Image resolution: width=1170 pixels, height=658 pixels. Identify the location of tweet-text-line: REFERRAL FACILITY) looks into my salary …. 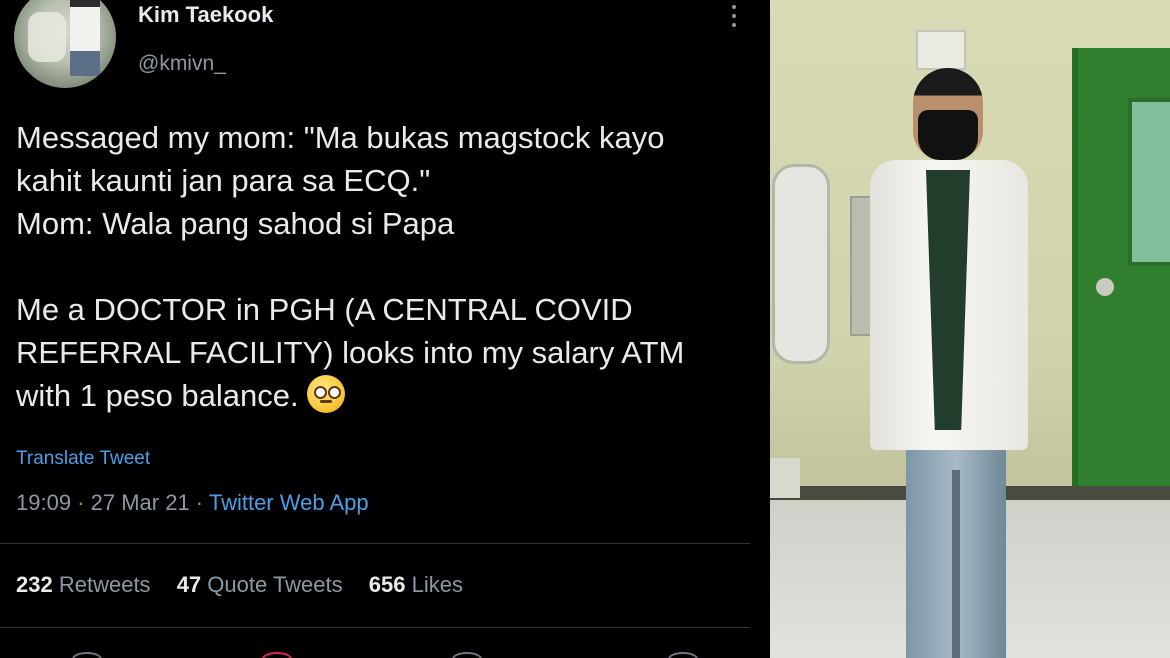
(350, 352).